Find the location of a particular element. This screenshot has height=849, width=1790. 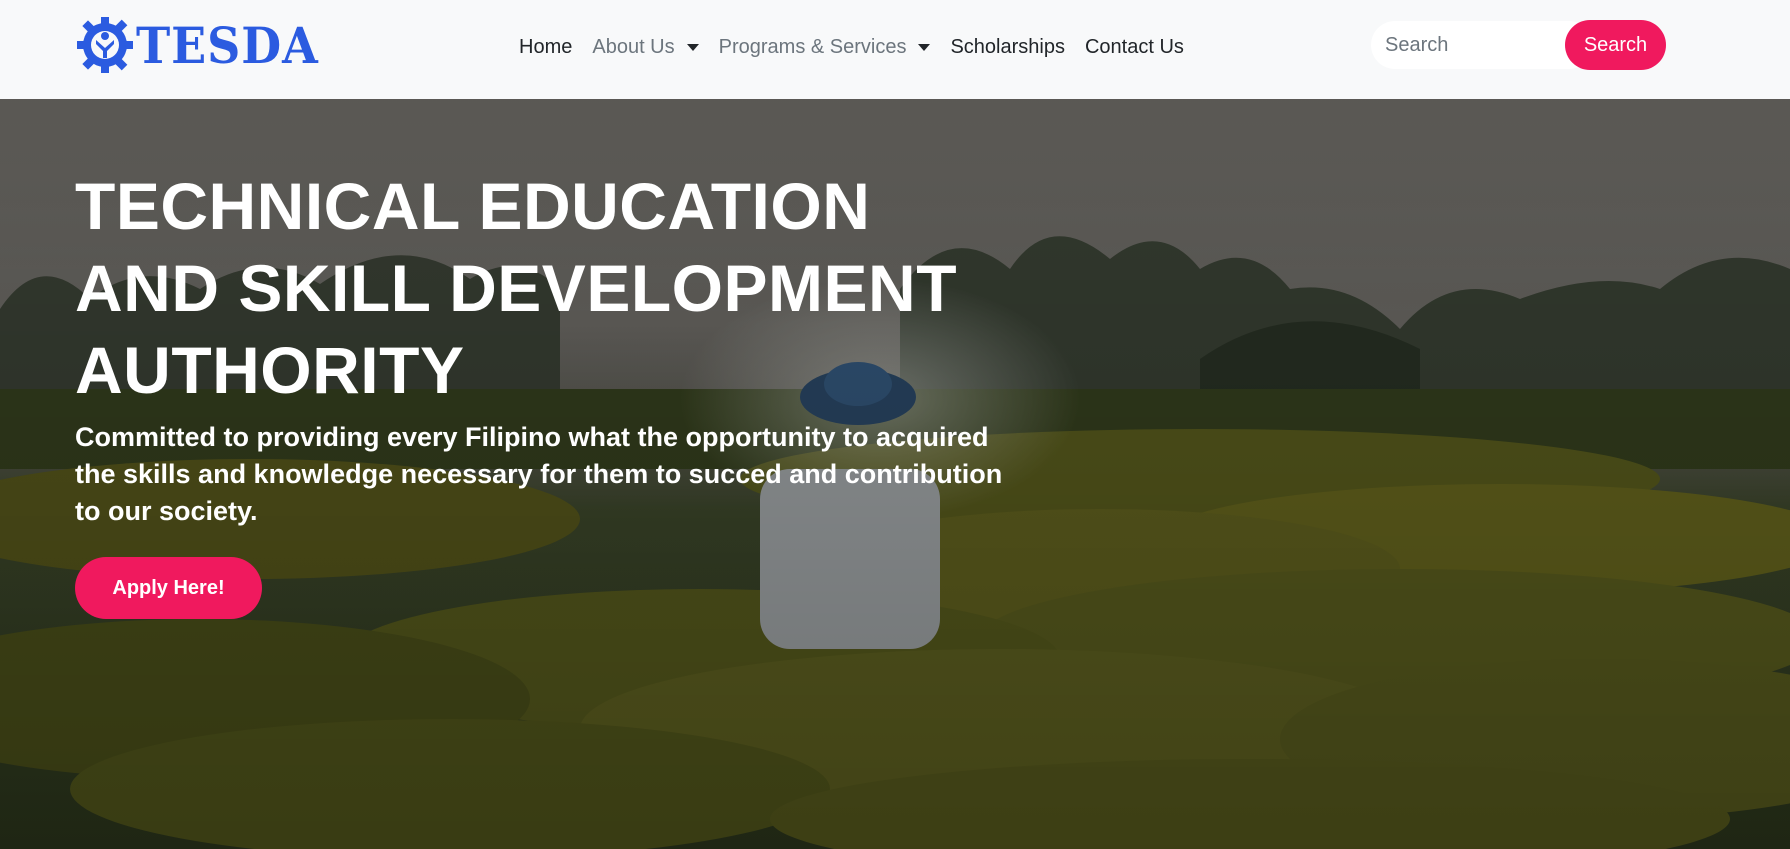

nav-item-label: Contact Us is located at coordinates (1134, 46).